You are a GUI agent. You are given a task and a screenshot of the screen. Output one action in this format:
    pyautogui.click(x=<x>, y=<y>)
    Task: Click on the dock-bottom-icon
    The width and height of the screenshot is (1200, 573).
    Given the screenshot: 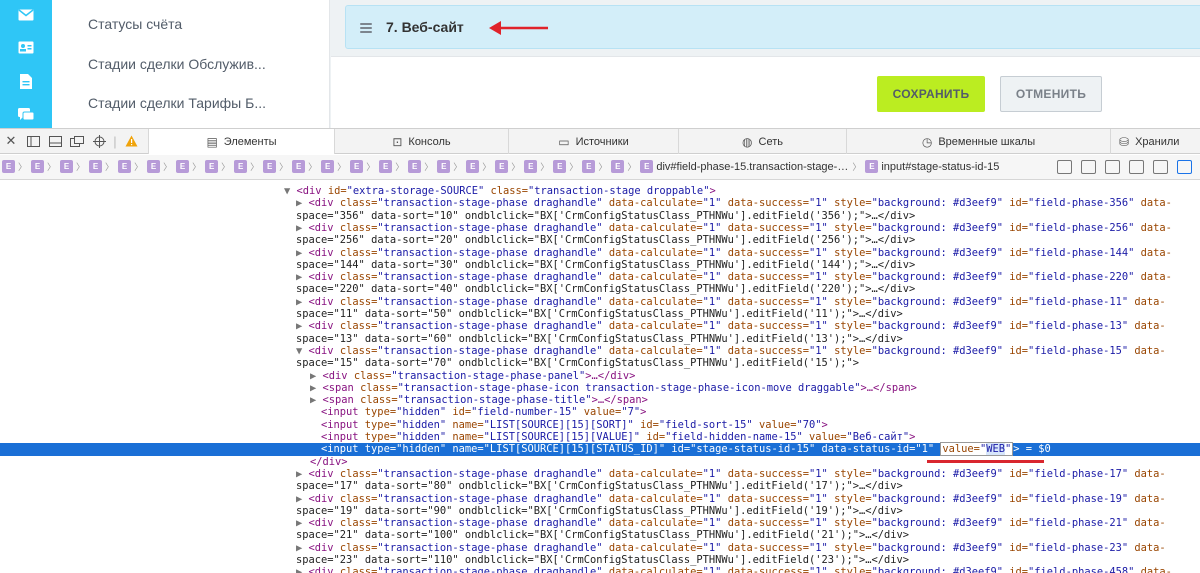 What is the action you would take?
    pyautogui.click(x=55, y=141)
    